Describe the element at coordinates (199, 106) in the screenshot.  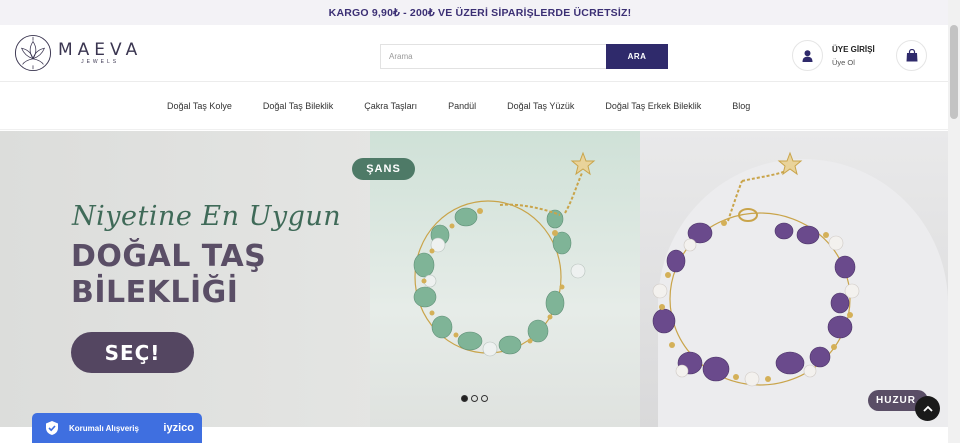
I see `nav-item-kolye: Doğal Taş Kolye` at that location.